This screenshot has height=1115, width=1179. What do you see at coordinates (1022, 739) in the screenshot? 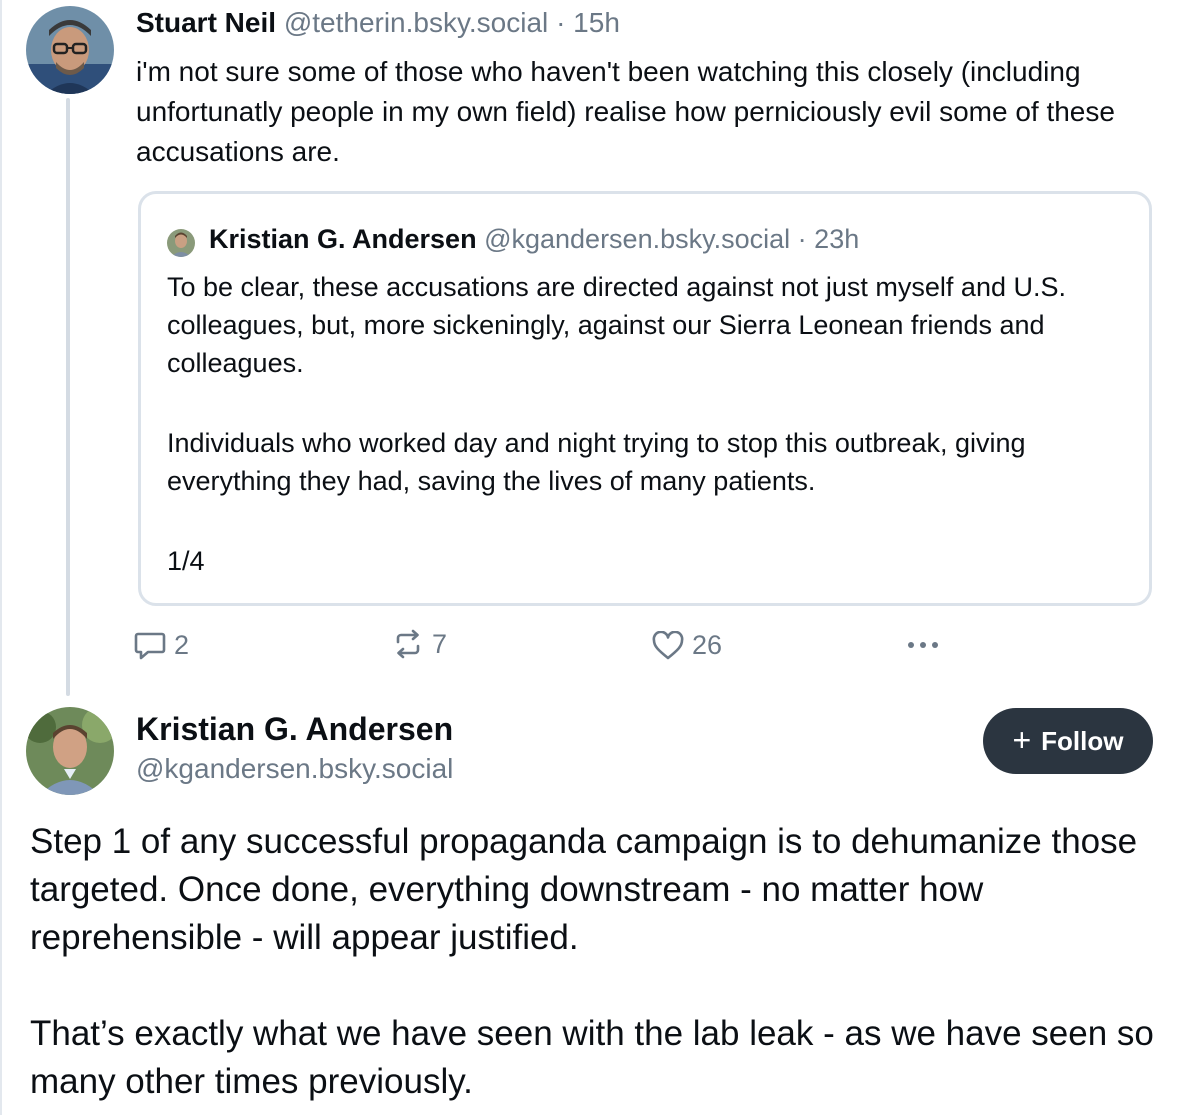
I see `plus-icon: +` at bounding box center [1022, 739].